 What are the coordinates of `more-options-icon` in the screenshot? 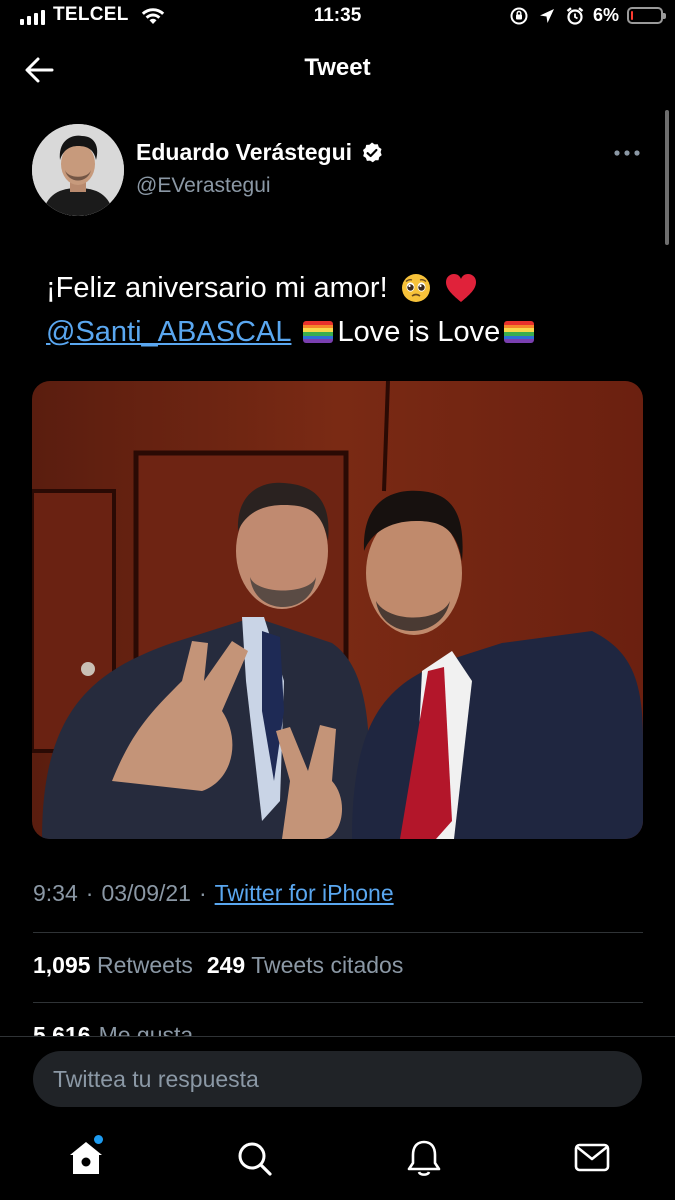 It's located at (627, 153).